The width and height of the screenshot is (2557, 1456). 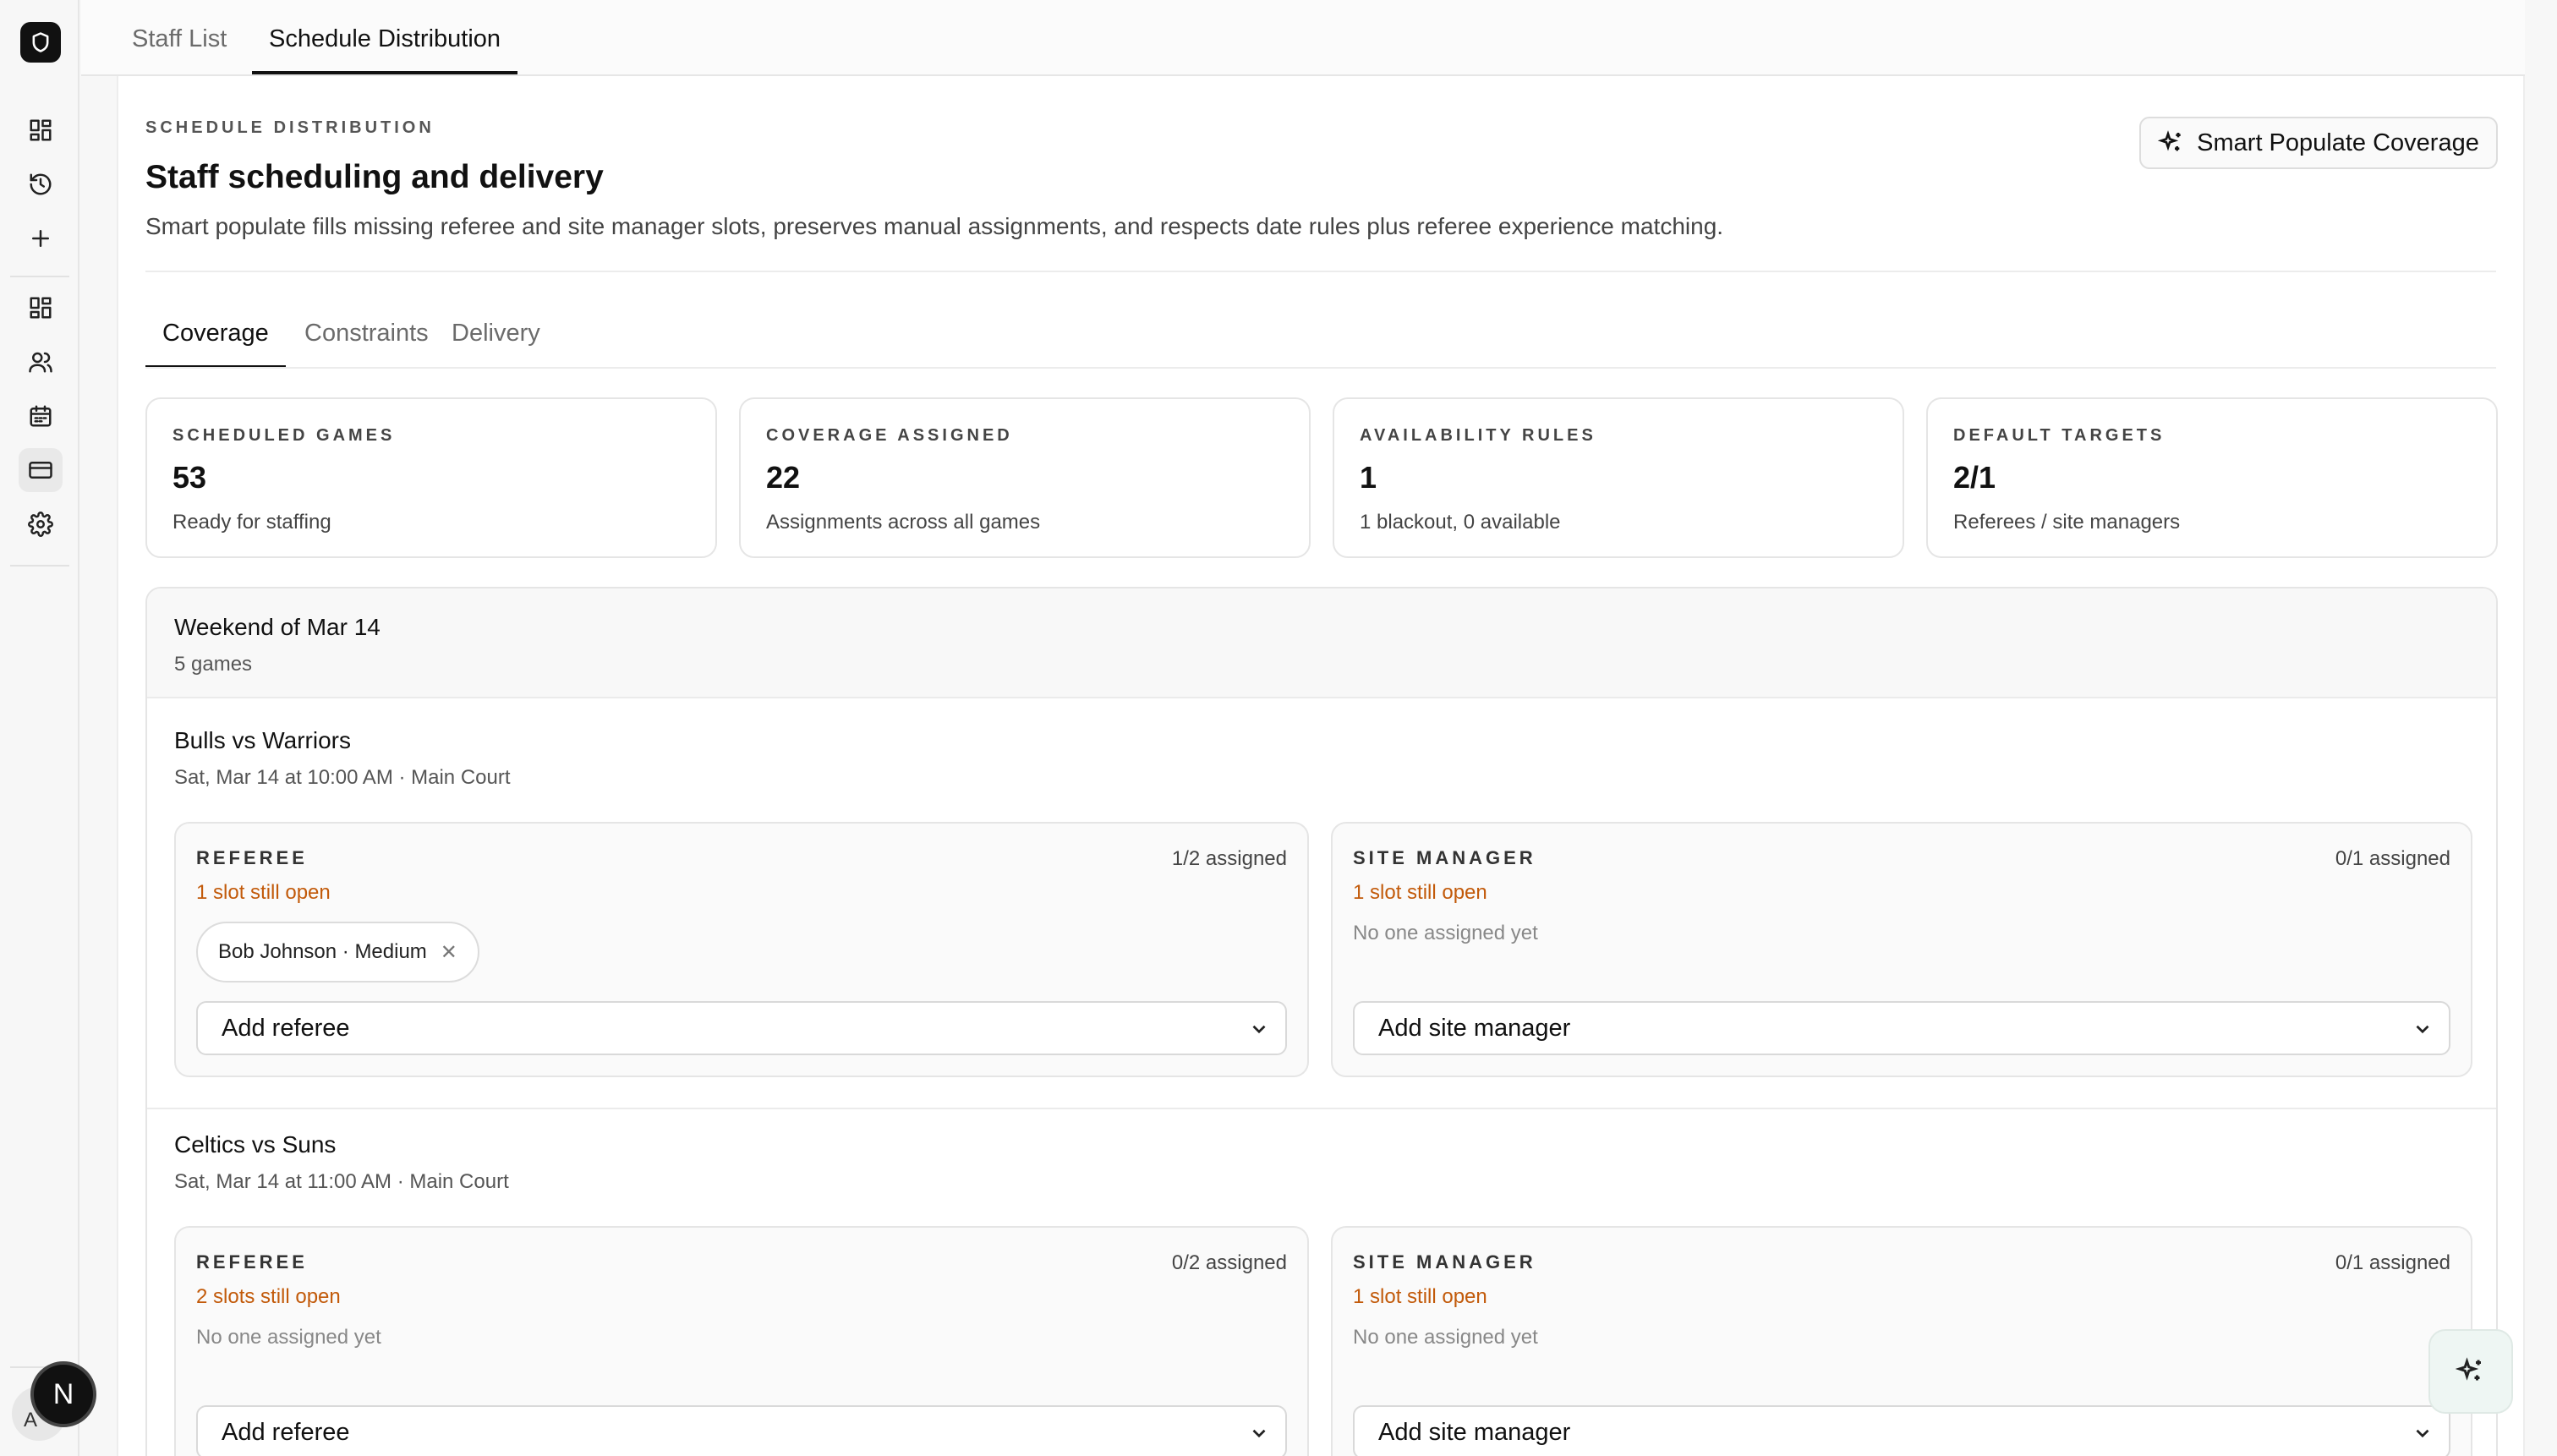 I want to click on open-slots: 2 slots still open, so click(x=268, y=1296).